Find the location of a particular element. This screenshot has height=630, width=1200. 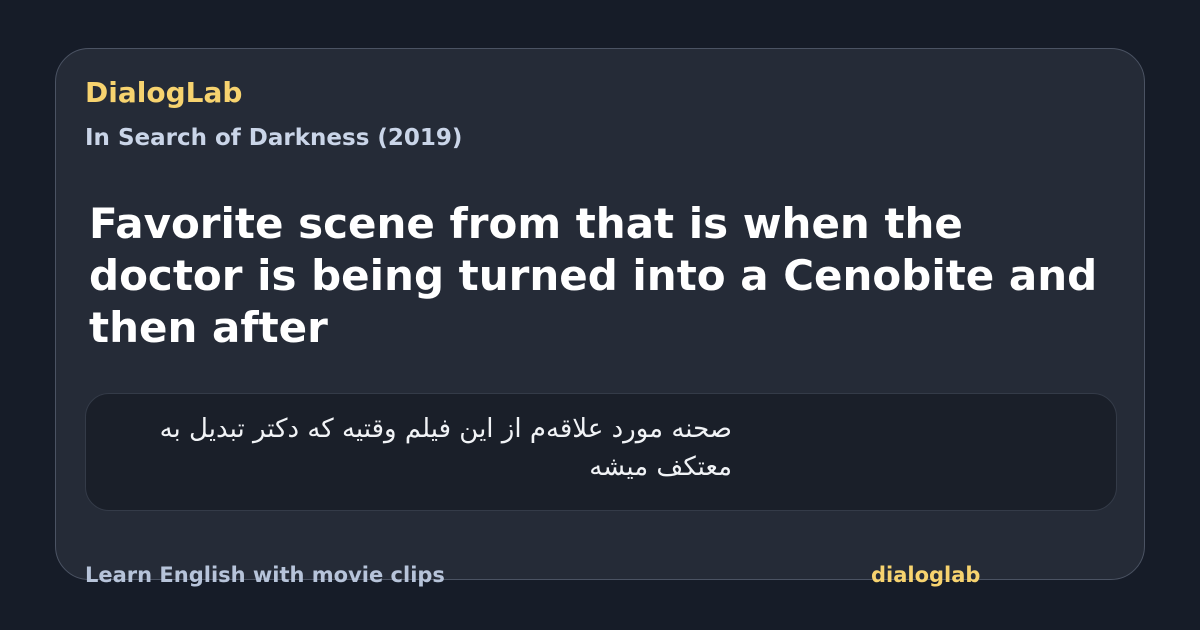

movie-title: In Search of Darkness (2019) is located at coordinates (274, 138).